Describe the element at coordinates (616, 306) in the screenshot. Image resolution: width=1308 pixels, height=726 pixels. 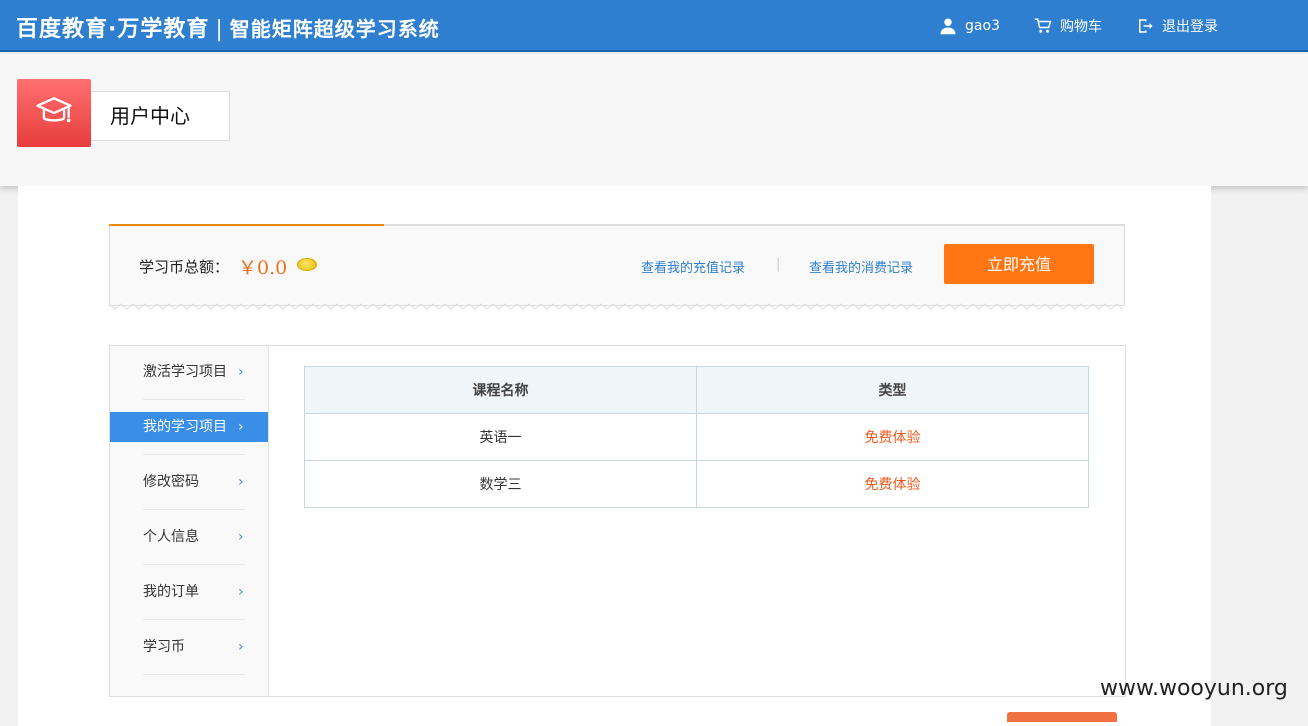
I see `zigzag-edge` at that location.